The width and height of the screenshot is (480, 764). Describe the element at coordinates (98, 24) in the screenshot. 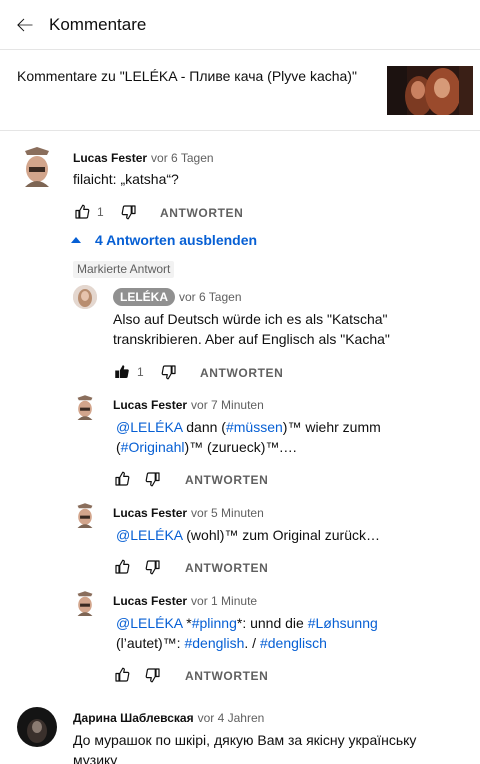

I see `page-title: Kommentare` at that location.